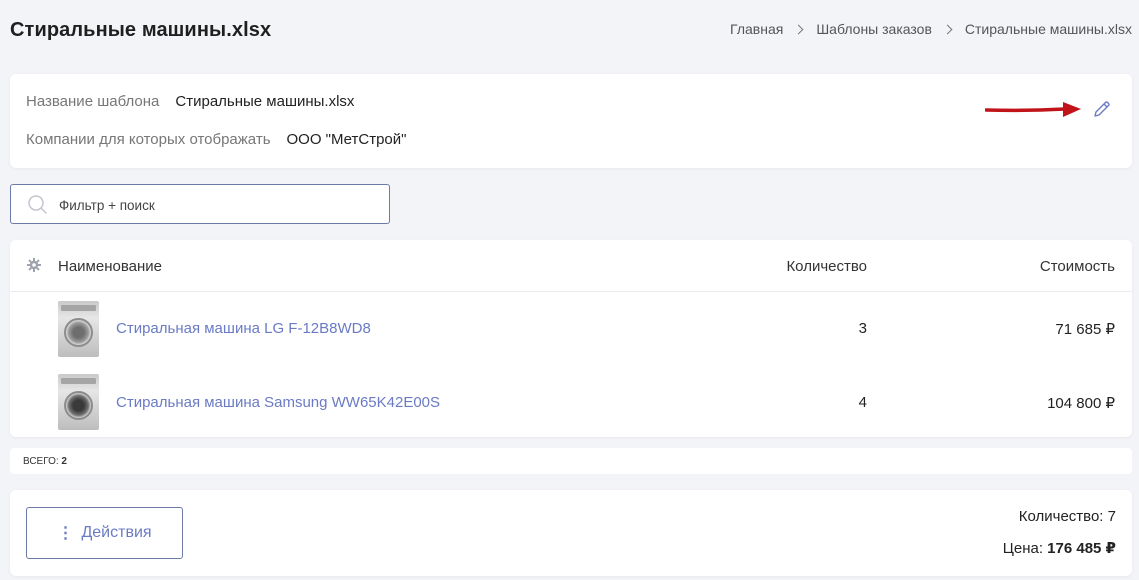 The image size is (1139, 580). What do you see at coordinates (1077, 266) in the screenshot?
I see `column-header-cost: Стоимость` at bounding box center [1077, 266].